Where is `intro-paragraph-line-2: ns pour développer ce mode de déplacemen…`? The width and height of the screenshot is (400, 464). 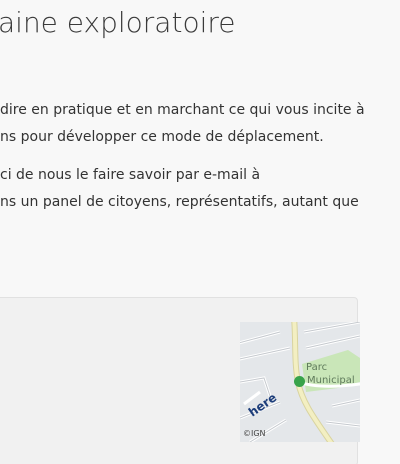
intro-paragraph-line-2: ns pour développer ce mode de déplacemen… is located at coordinates (162, 137).